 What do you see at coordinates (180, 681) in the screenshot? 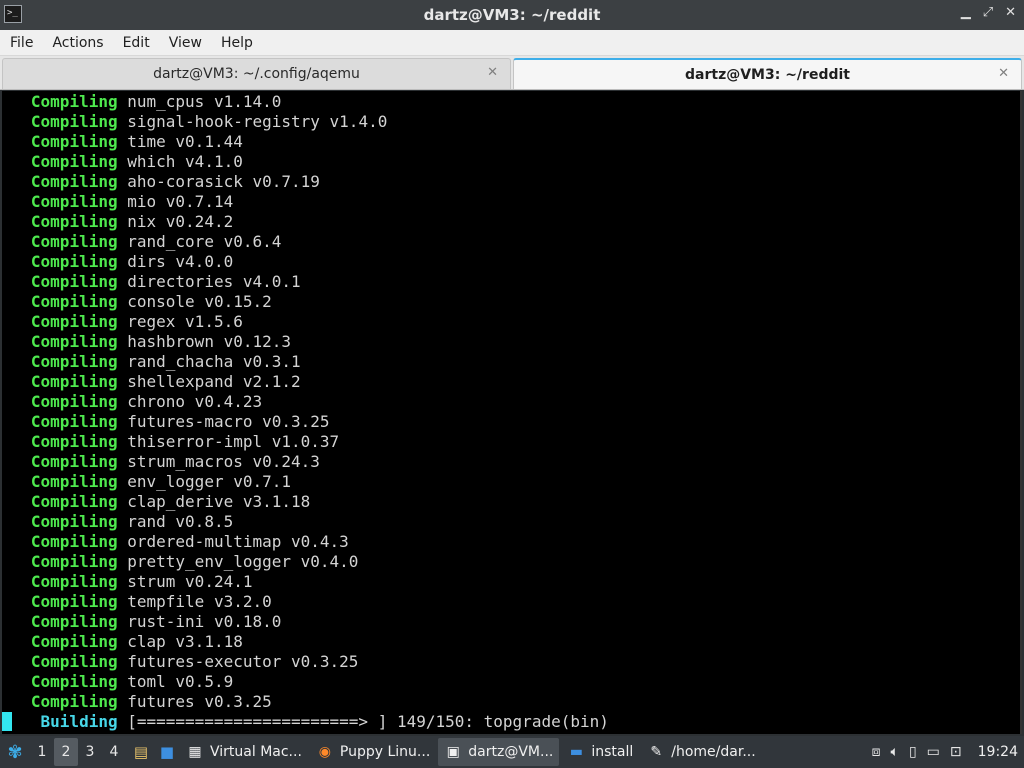
I see `crate-name: toml v0.5.9` at bounding box center [180, 681].